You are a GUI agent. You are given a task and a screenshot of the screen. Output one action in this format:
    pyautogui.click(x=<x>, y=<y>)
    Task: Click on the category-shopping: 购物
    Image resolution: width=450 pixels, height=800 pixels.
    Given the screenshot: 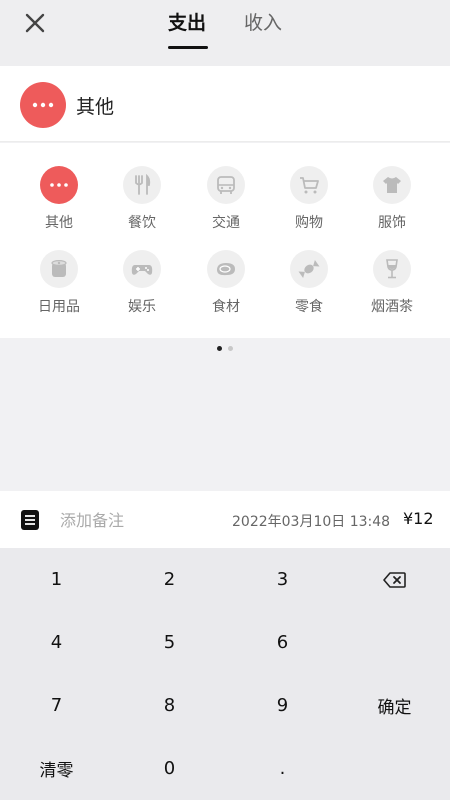 What is the action you would take?
    pyautogui.click(x=309, y=201)
    